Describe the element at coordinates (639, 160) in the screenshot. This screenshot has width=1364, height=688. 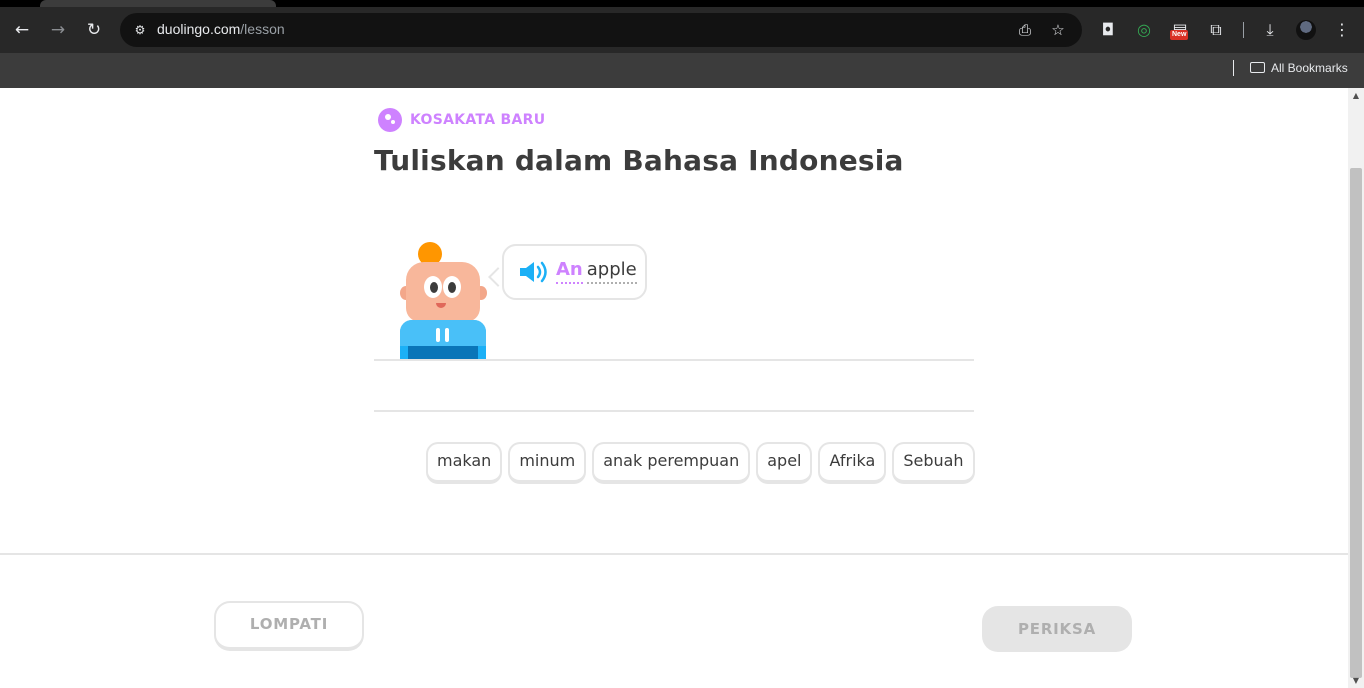
I see `challenge-title: Tuliskan dalam Bahasa Indonesia` at that location.